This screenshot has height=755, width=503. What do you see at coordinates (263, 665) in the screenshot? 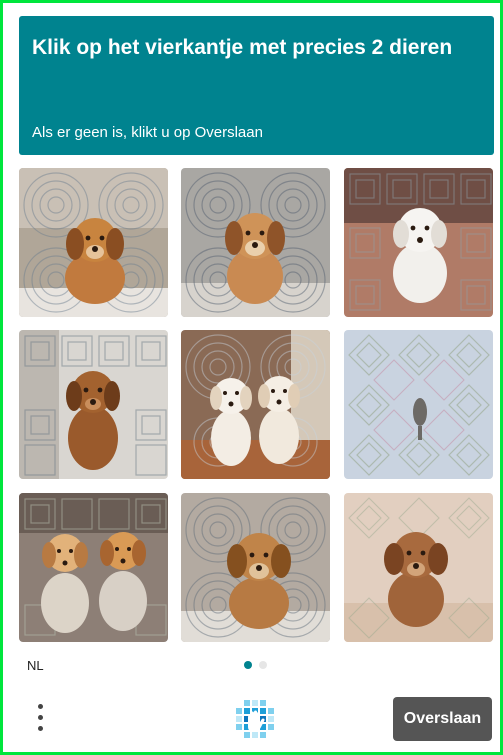
I see `page-dot-inactive` at bounding box center [263, 665].